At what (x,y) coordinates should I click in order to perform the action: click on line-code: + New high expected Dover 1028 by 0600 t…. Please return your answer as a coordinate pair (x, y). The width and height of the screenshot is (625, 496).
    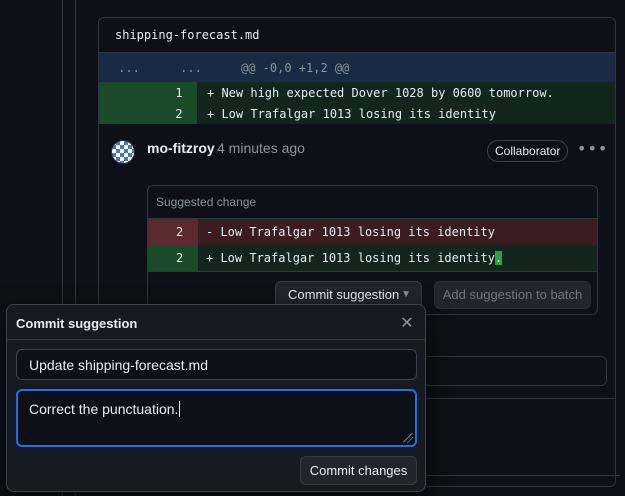
    Looking at the image, I should click on (380, 92).